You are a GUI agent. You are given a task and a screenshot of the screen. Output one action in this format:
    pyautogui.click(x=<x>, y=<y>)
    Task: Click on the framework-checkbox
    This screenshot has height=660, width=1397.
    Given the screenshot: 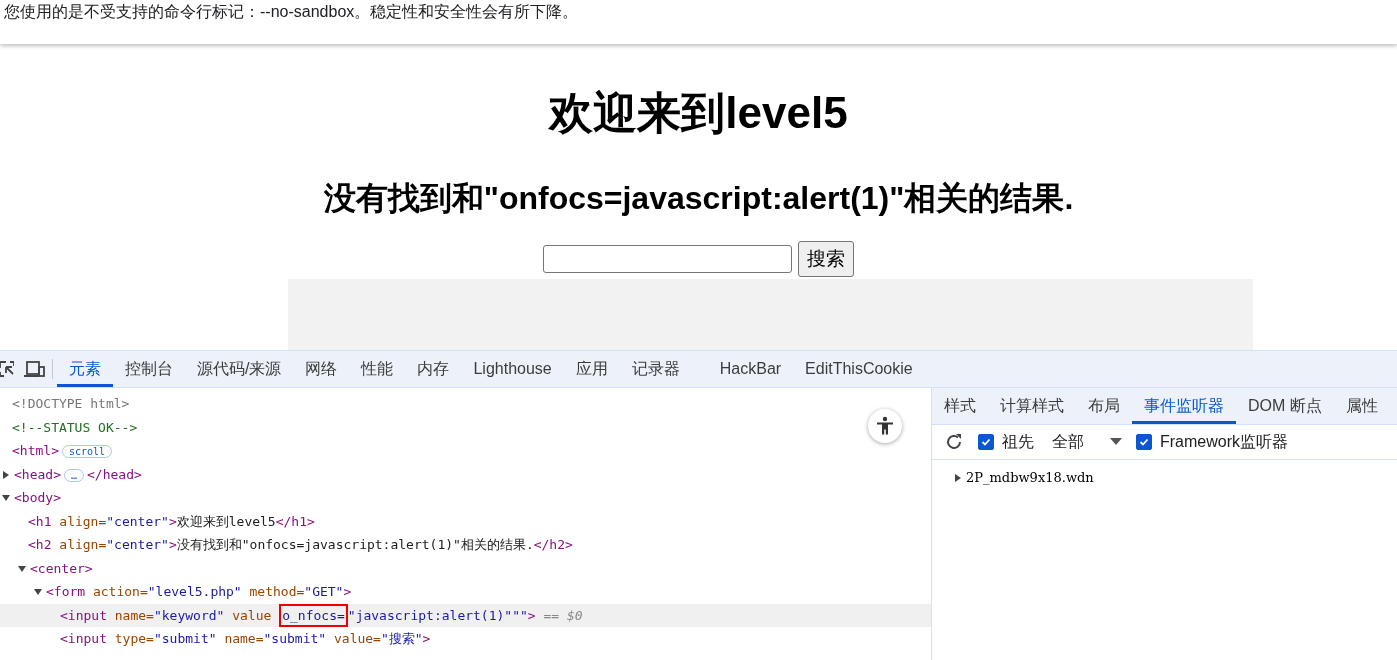 What is the action you would take?
    pyautogui.click(x=1144, y=442)
    